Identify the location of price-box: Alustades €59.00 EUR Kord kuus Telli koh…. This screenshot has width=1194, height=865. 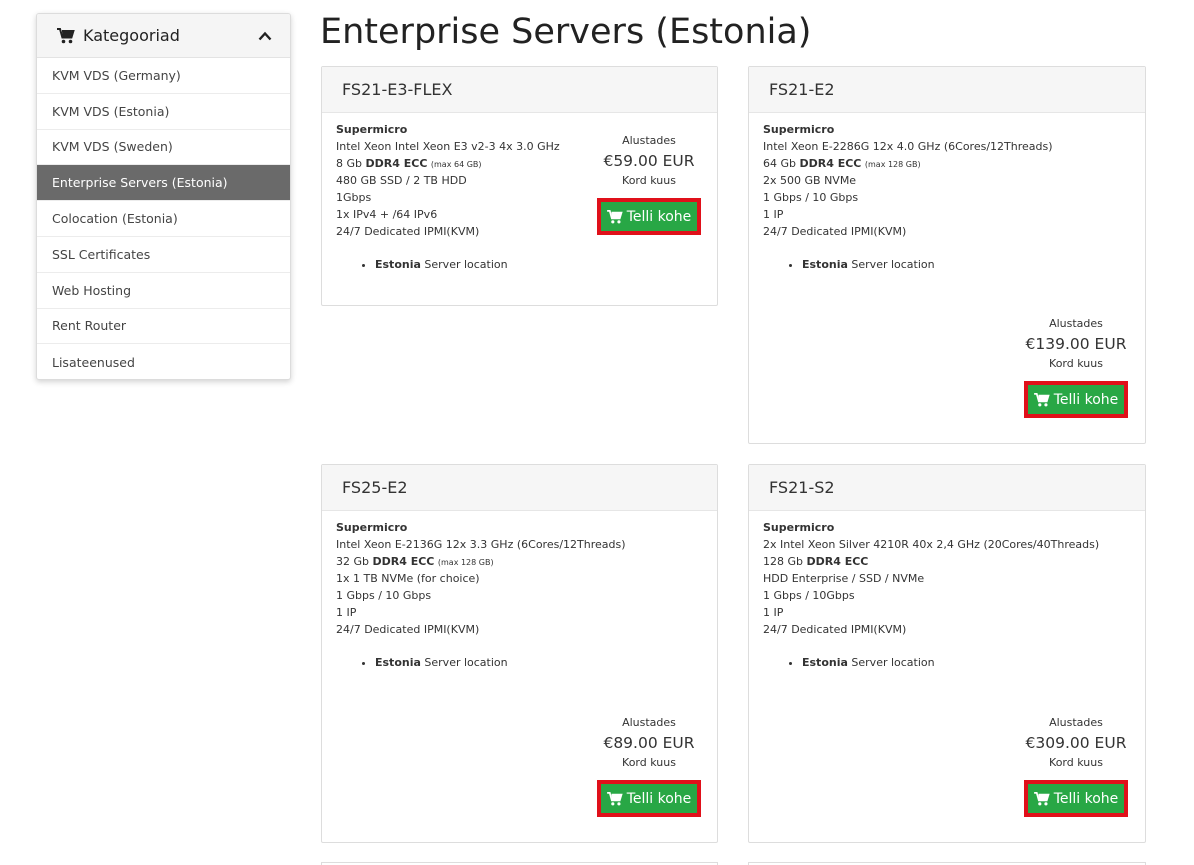
(649, 184).